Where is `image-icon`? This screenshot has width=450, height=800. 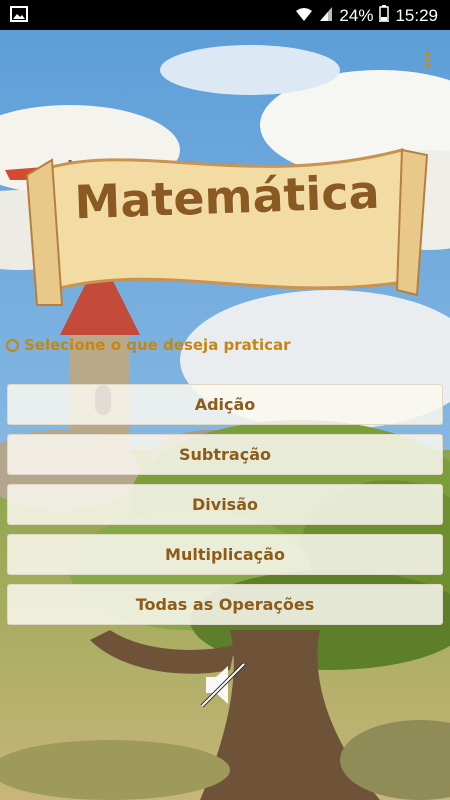
image-icon is located at coordinates (19, 16).